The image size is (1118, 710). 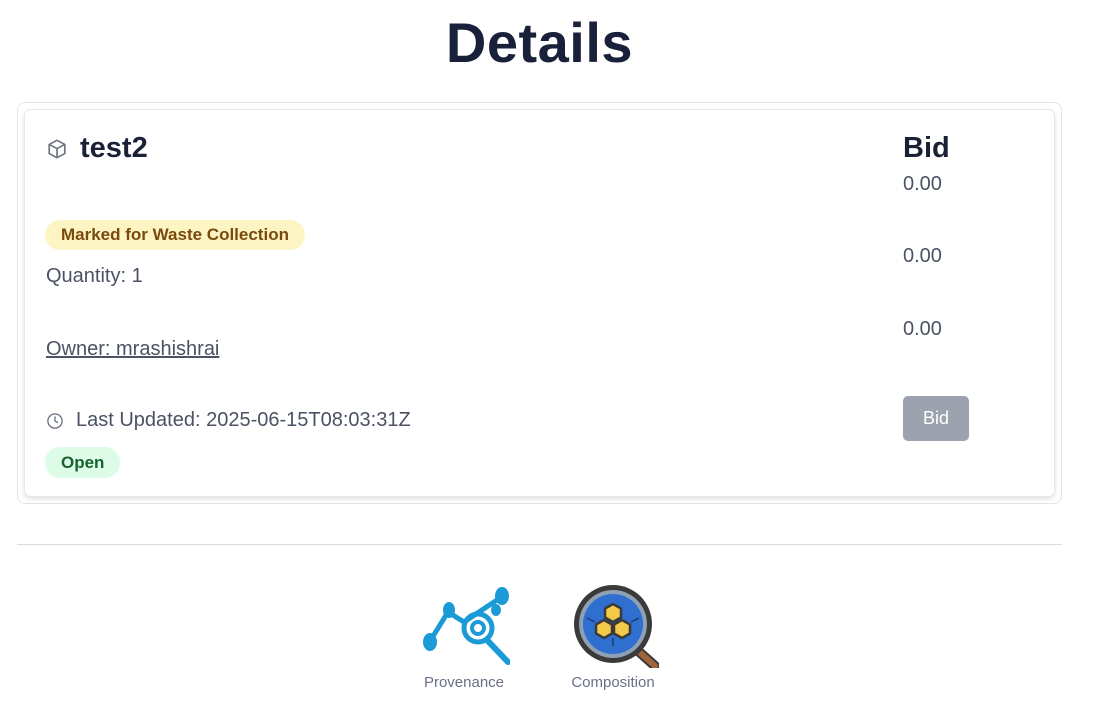 I want to click on composition-label: Composition, so click(x=613, y=682).